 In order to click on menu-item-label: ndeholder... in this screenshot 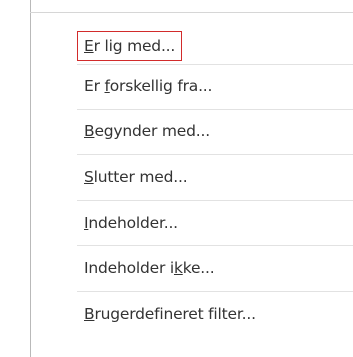, I will do `click(133, 223)`.